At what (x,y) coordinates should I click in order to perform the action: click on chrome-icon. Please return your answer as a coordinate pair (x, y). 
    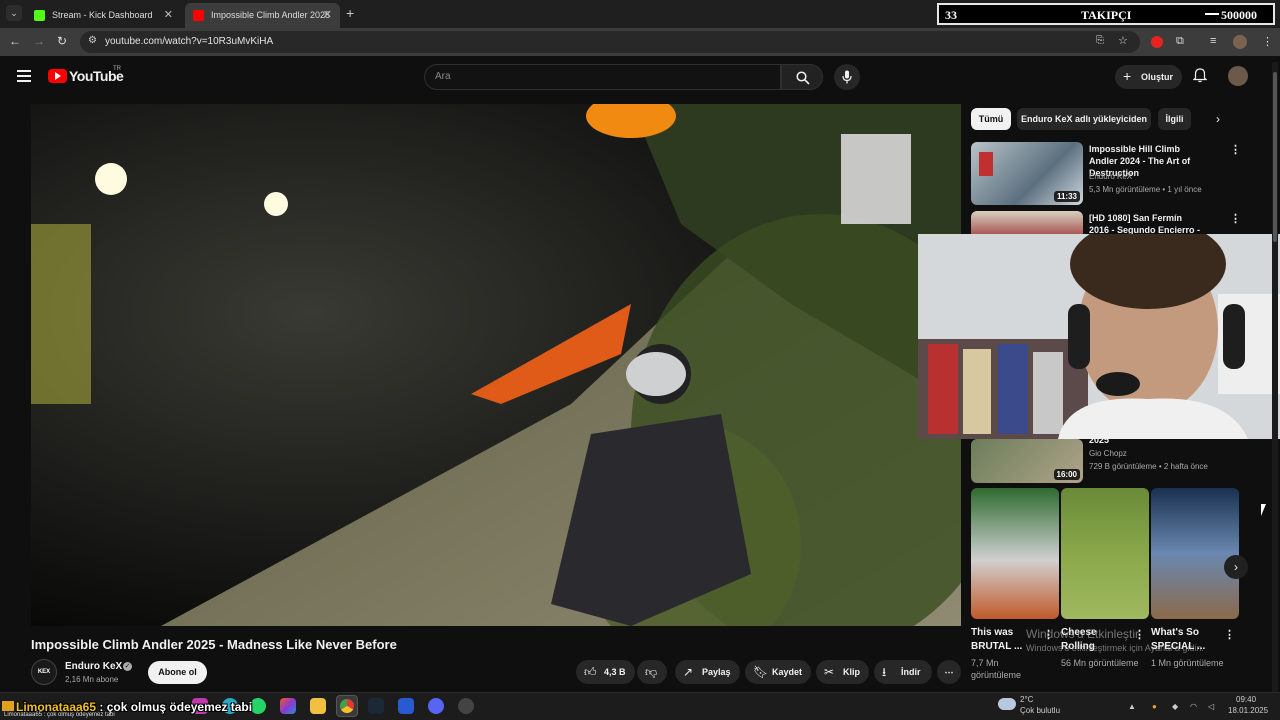
    Looking at the image, I should click on (347, 706).